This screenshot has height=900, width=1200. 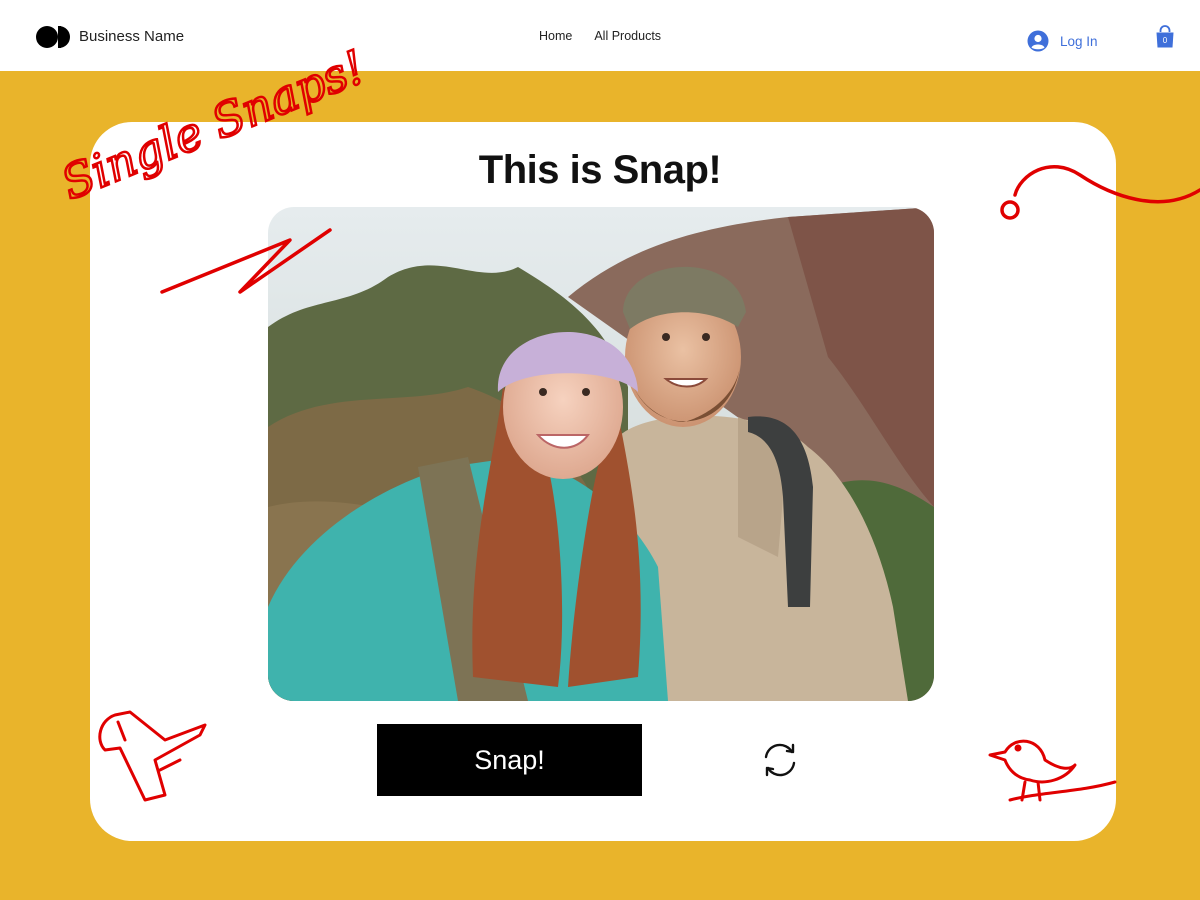 What do you see at coordinates (509, 760) in the screenshot?
I see `snap-button: Snap!` at bounding box center [509, 760].